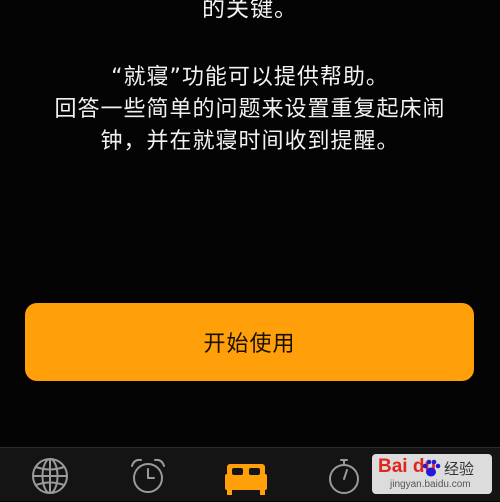 The height and width of the screenshot is (502, 500). Describe the element at coordinates (459, 469) in the screenshot. I see `watermark-cn: 经验` at that location.